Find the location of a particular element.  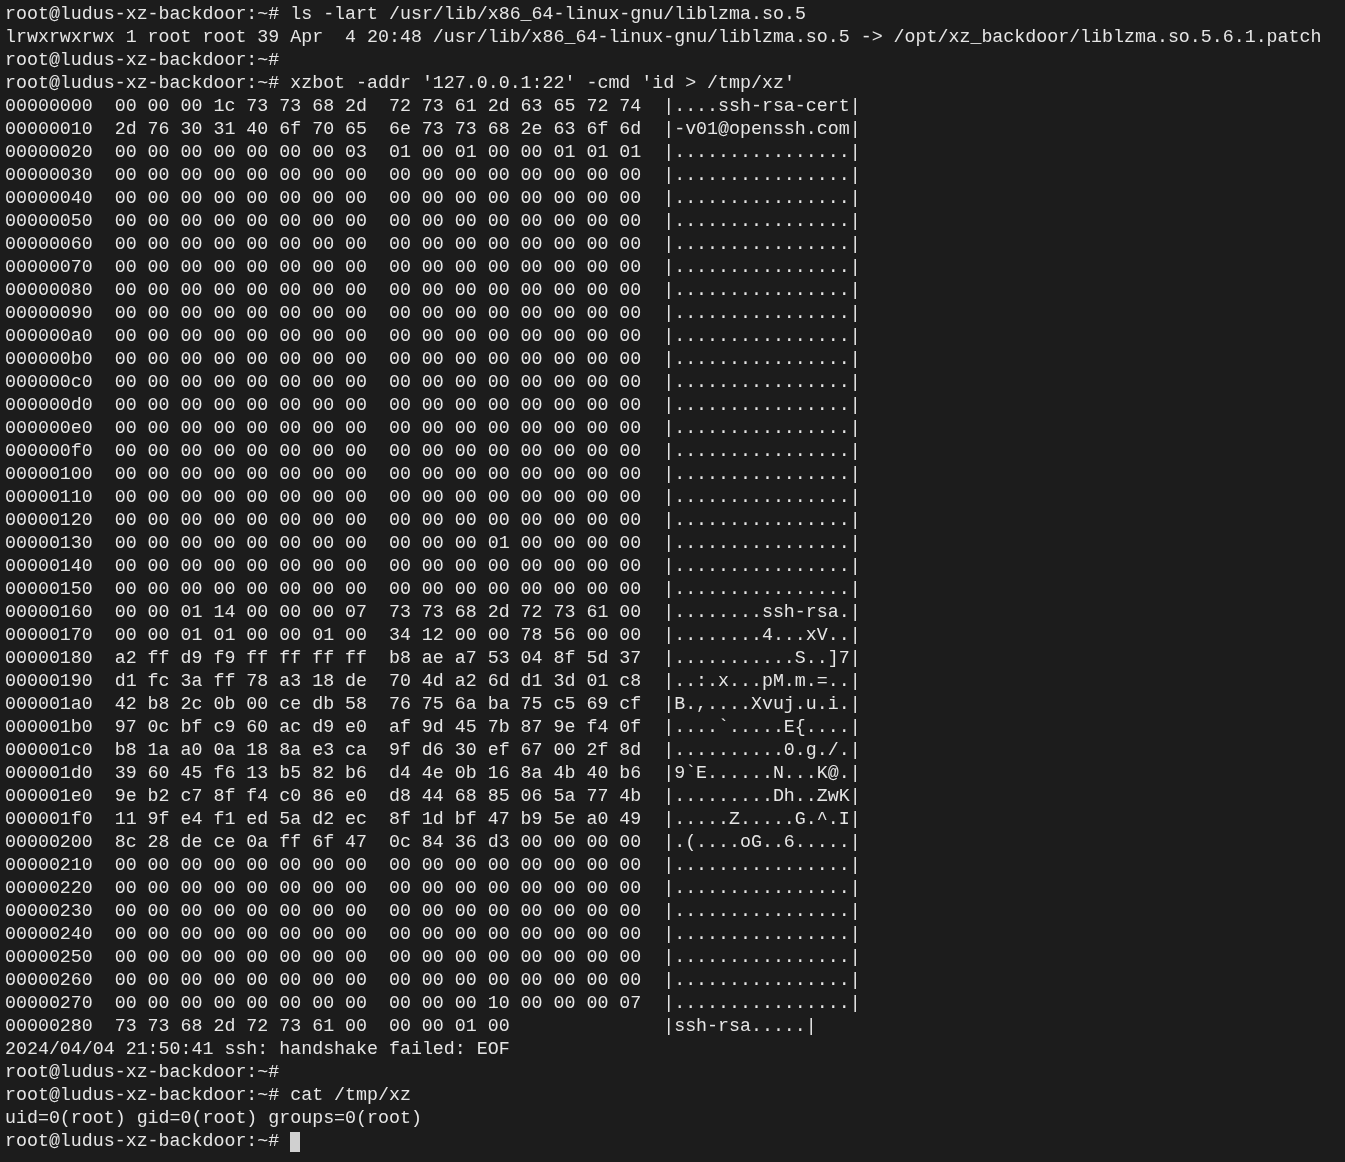

hex-offset: 00000020 is located at coordinates (49, 152).